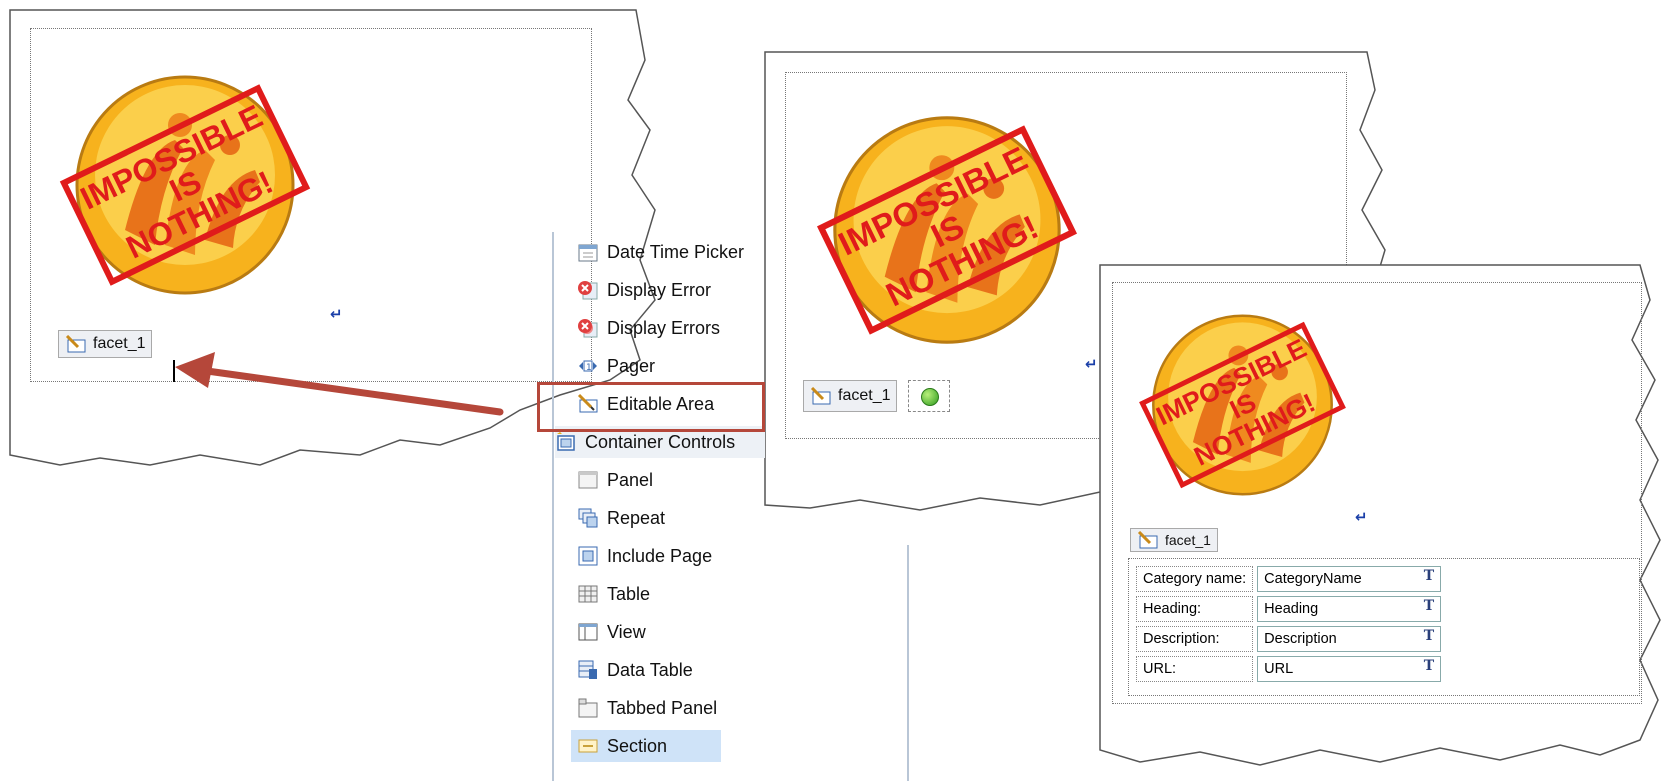 The height and width of the screenshot is (781, 1671). Describe the element at coordinates (1242, 405) in the screenshot. I see `logo-3: IMPOSSIBLE IS NOTHING!` at that location.